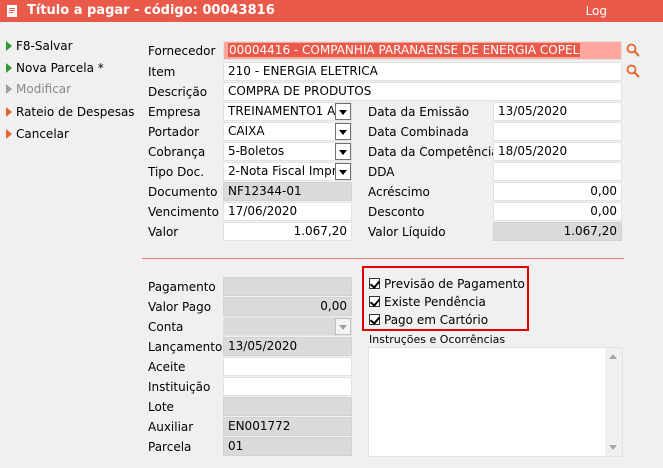  Describe the element at coordinates (613, 447) in the screenshot. I see `scroll-down-icon` at that location.